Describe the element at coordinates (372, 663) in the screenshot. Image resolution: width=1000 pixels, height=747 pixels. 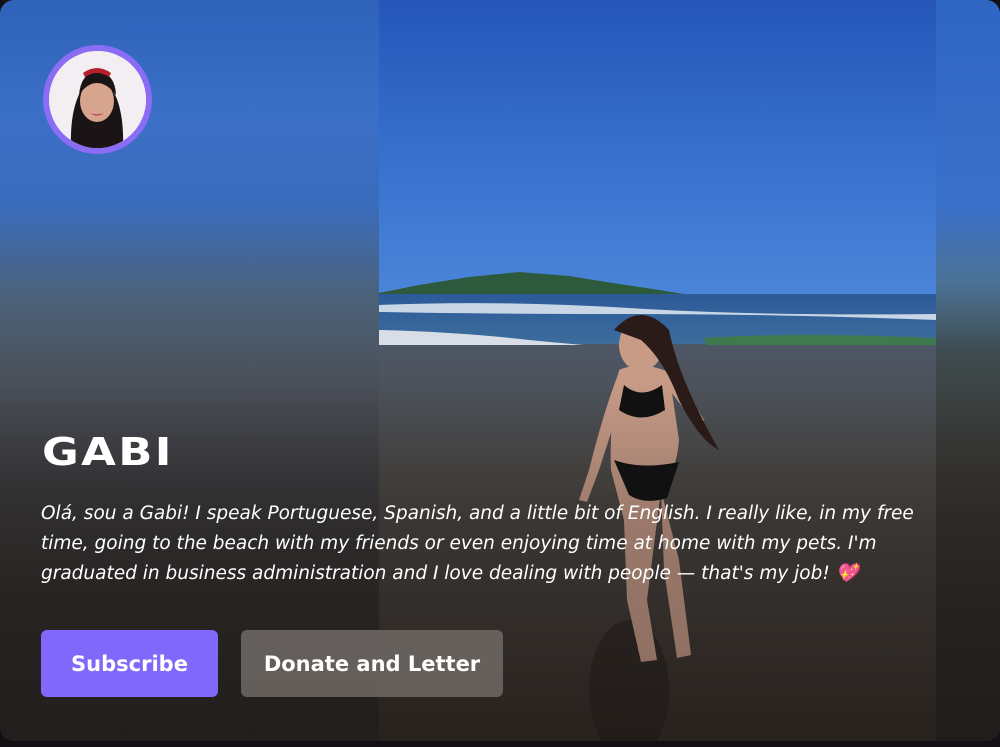
I see `donate-and-letter-button: Donate and Letter` at that location.